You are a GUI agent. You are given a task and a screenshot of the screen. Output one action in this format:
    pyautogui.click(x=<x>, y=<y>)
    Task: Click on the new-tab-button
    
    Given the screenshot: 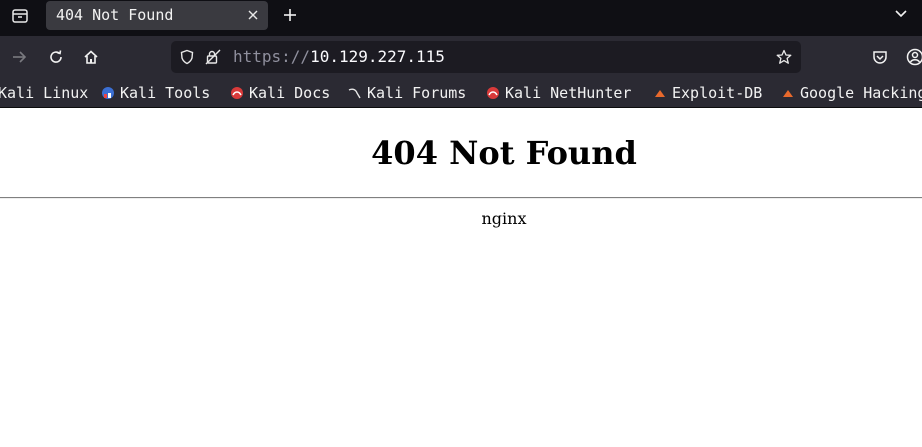 What is the action you would take?
    pyautogui.click(x=290, y=15)
    